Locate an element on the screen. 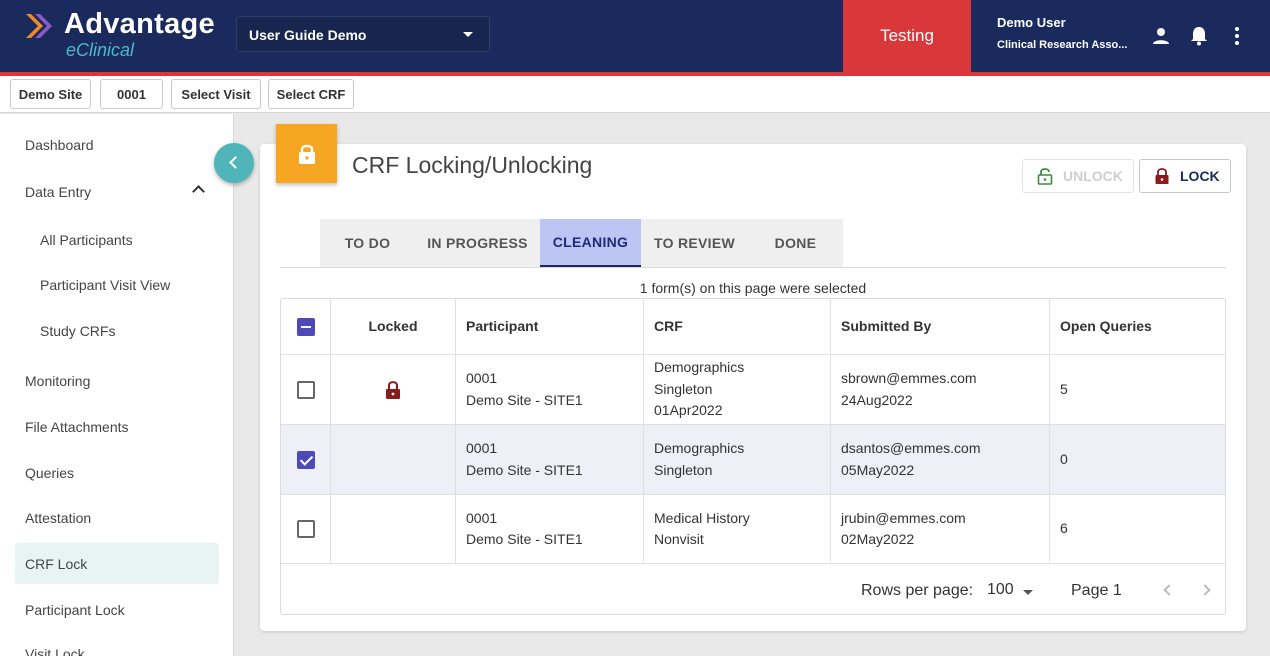  crf-name: Medical History is located at coordinates (702, 517).